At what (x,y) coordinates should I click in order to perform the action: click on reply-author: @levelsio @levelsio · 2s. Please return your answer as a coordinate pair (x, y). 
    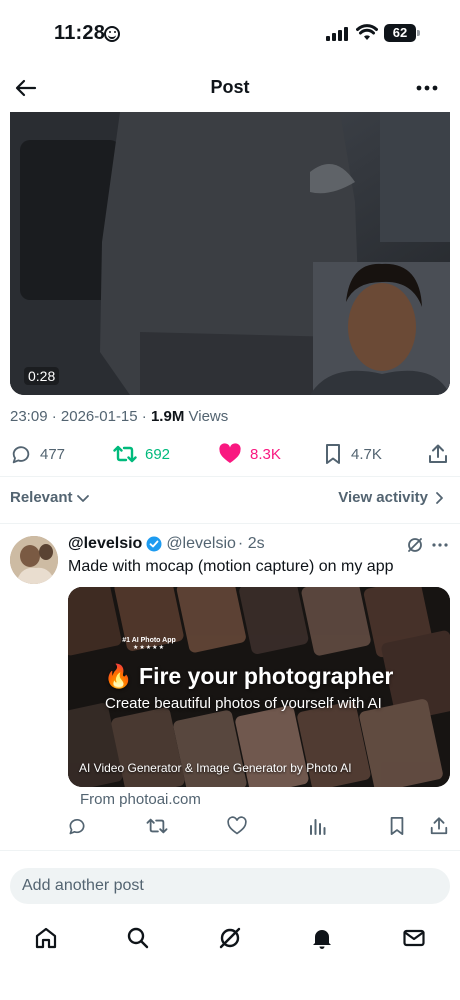
    Looking at the image, I should click on (166, 544).